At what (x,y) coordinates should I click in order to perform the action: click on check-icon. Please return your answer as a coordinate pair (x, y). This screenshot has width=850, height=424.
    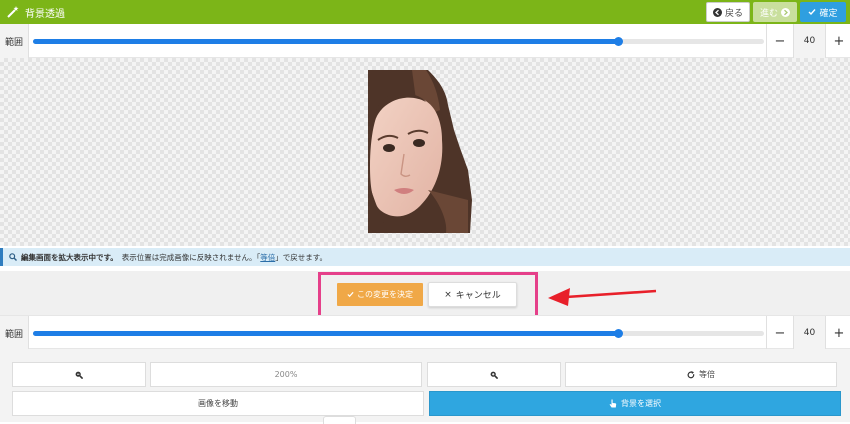
    Looking at the image, I should click on (812, 12).